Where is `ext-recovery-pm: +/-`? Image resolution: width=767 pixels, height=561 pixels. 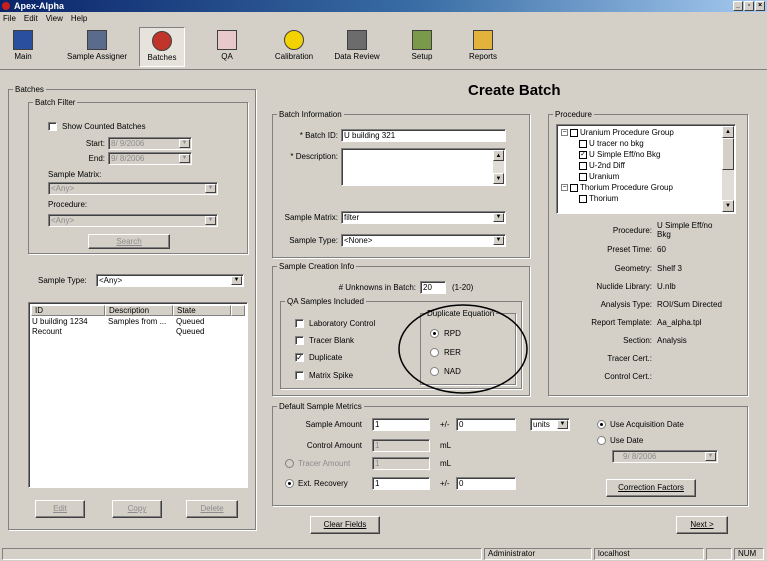 ext-recovery-pm: +/- is located at coordinates (445, 483).